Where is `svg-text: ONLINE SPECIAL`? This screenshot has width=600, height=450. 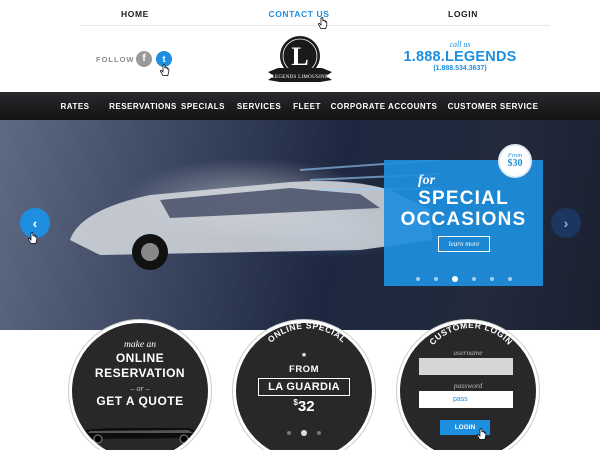 svg-text: ONLINE SPECIAL is located at coordinates (307, 334).